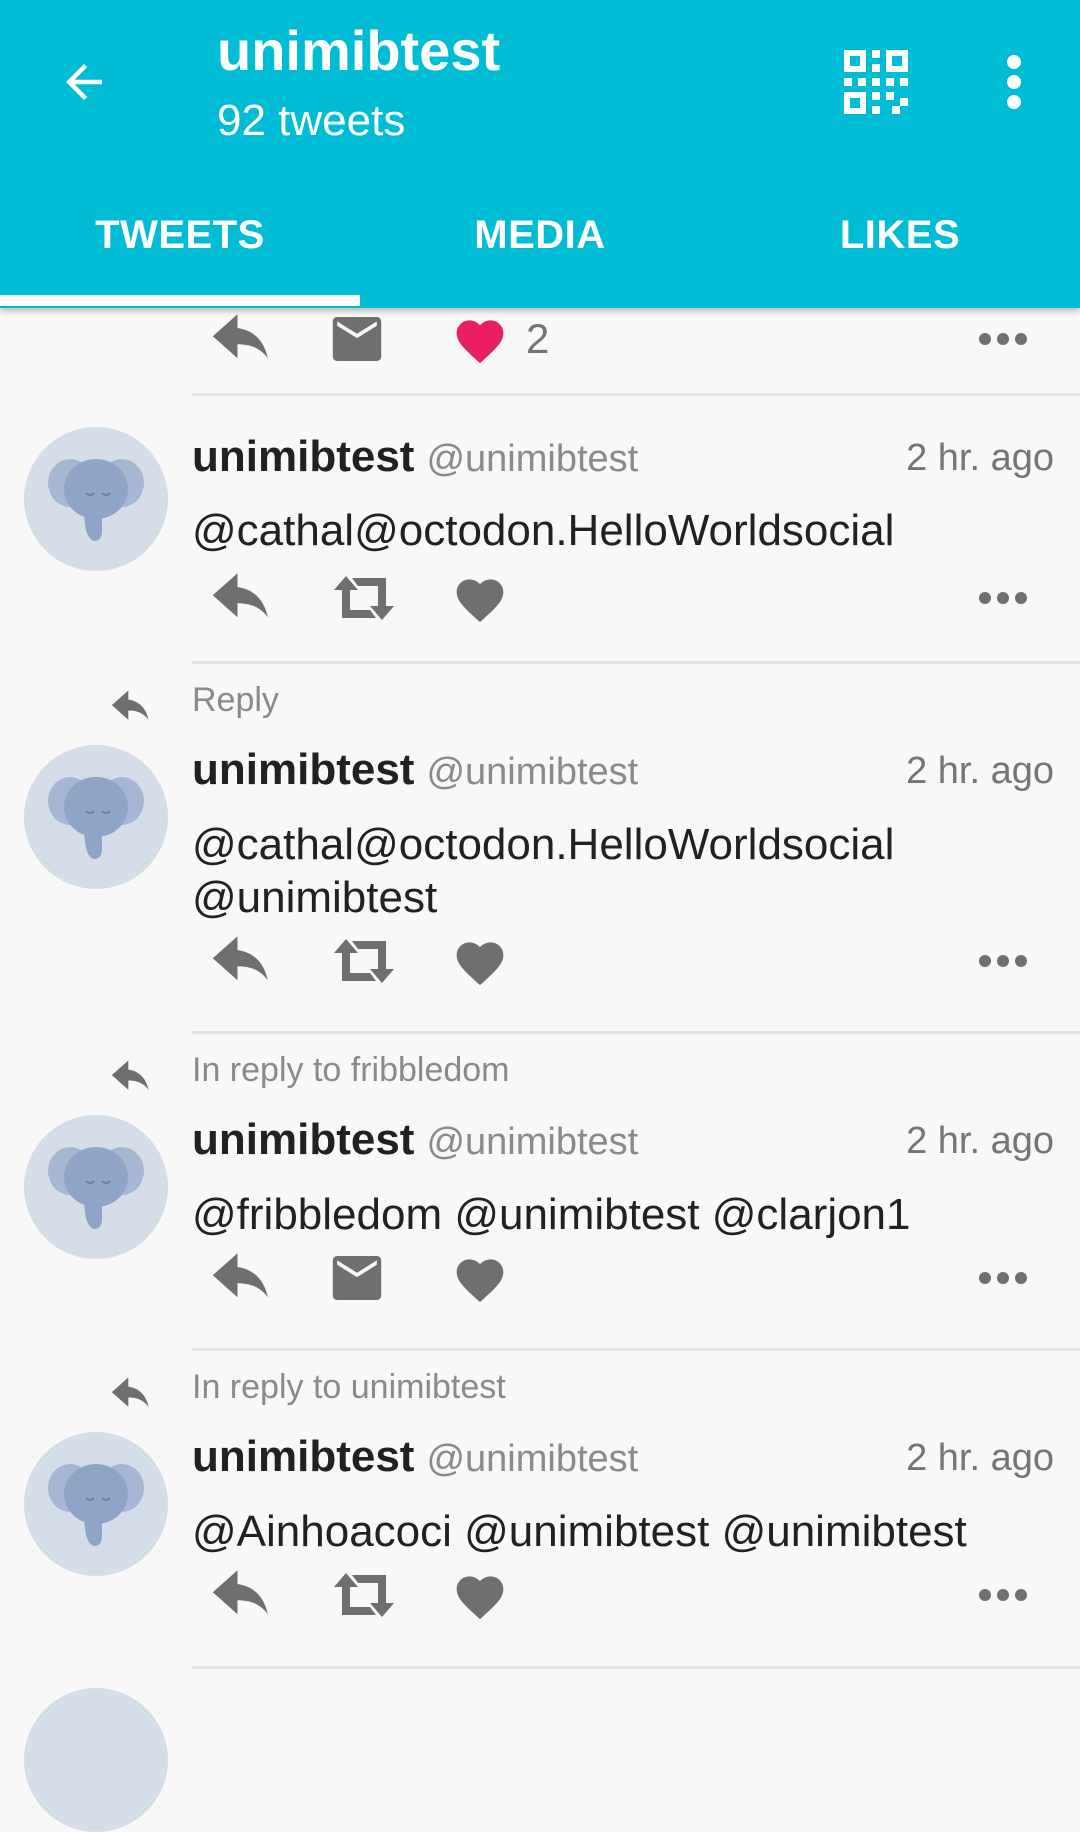  I want to click on active-tab-indicator, so click(180, 300).